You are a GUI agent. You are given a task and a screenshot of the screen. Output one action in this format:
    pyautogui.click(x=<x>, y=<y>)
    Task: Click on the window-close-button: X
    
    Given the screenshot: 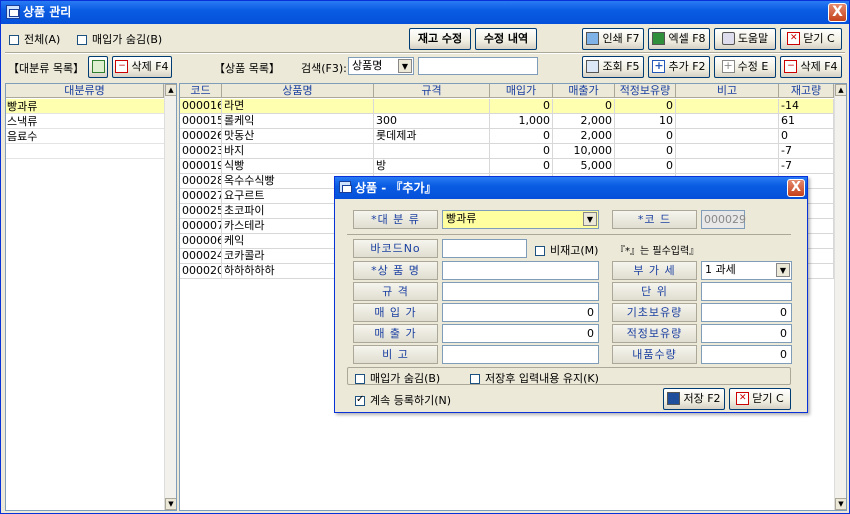 What is the action you would take?
    pyautogui.click(x=837, y=12)
    